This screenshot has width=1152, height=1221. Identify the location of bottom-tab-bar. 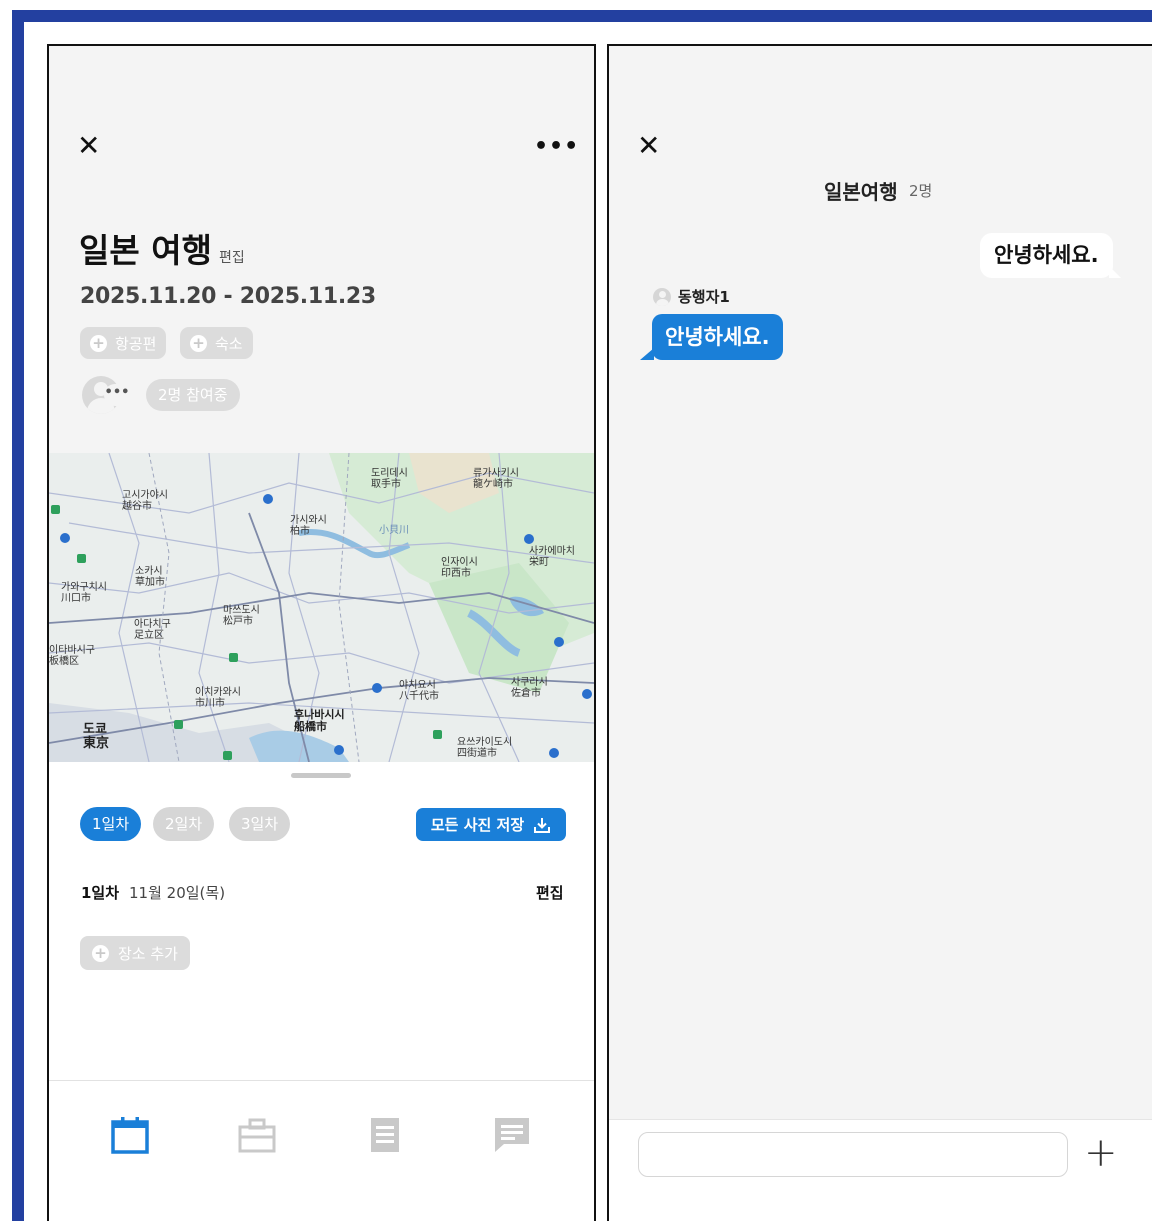
(321, 1150).